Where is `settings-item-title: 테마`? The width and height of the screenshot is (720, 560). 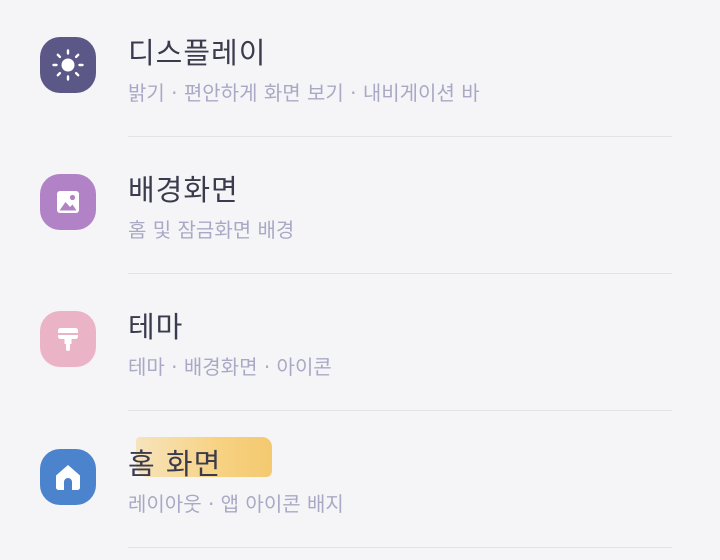 settings-item-title: 테마 is located at coordinates (156, 327).